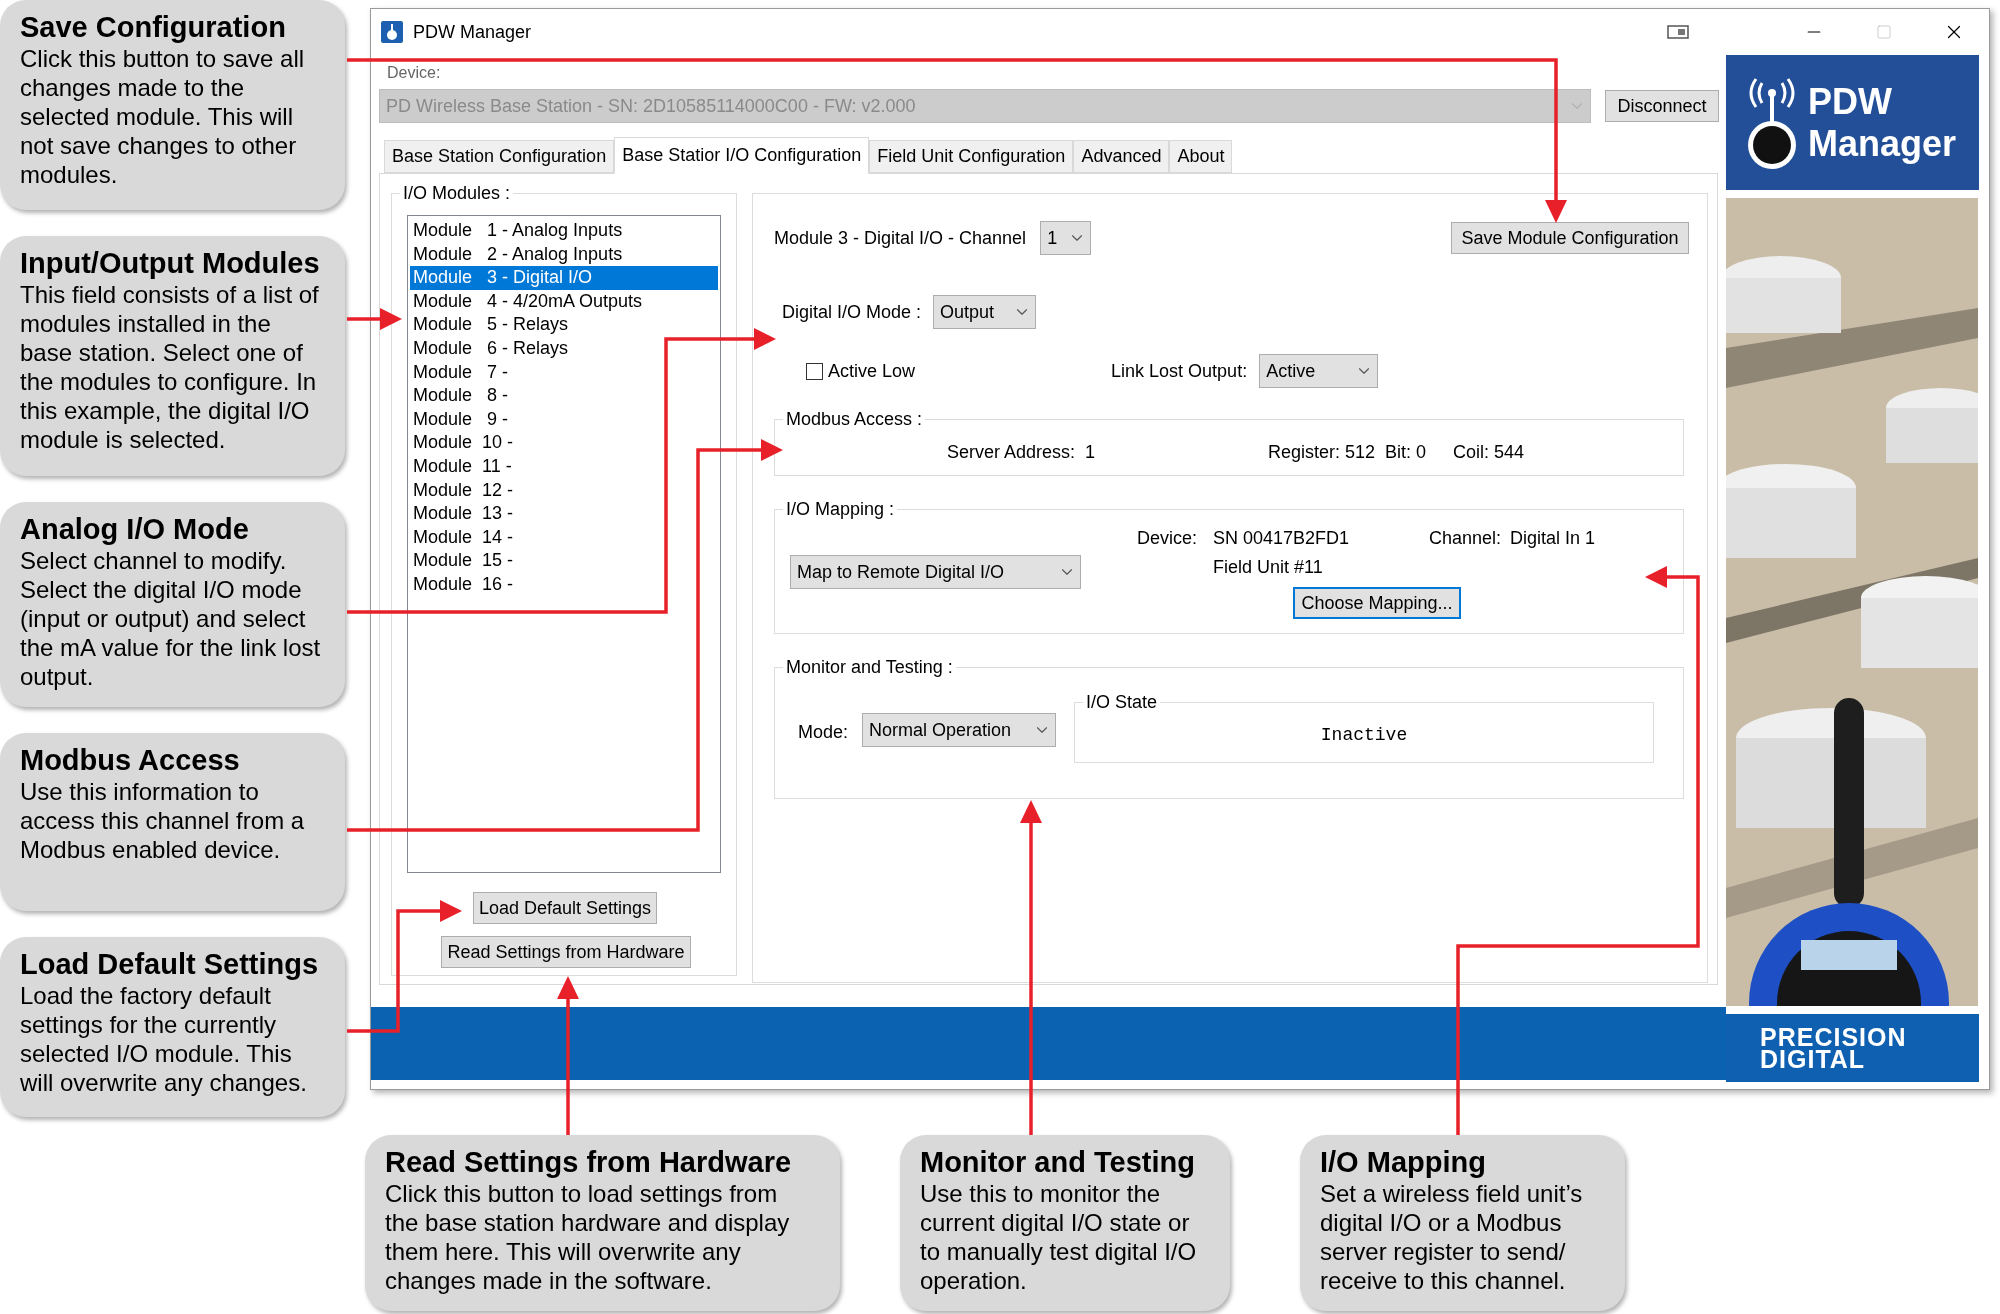 This screenshot has height=1314, width=2000. What do you see at coordinates (1850, 101) in the screenshot?
I see `logo-text: PDW` at bounding box center [1850, 101].